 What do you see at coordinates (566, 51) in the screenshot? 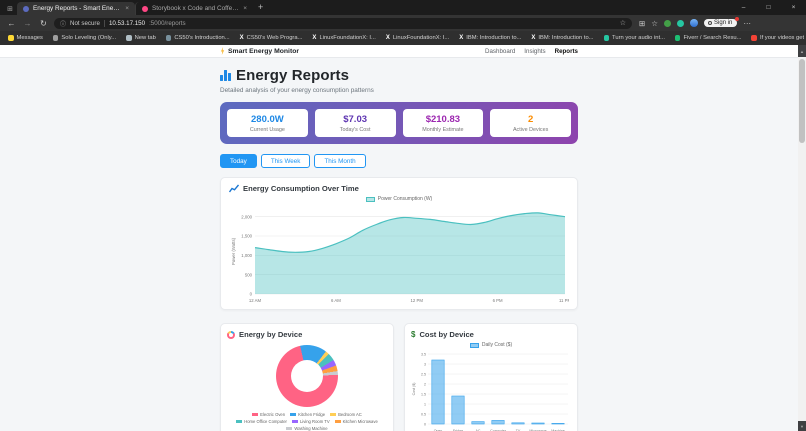
I see `nav-link-reports: Reports` at bounding box center [566, 51].